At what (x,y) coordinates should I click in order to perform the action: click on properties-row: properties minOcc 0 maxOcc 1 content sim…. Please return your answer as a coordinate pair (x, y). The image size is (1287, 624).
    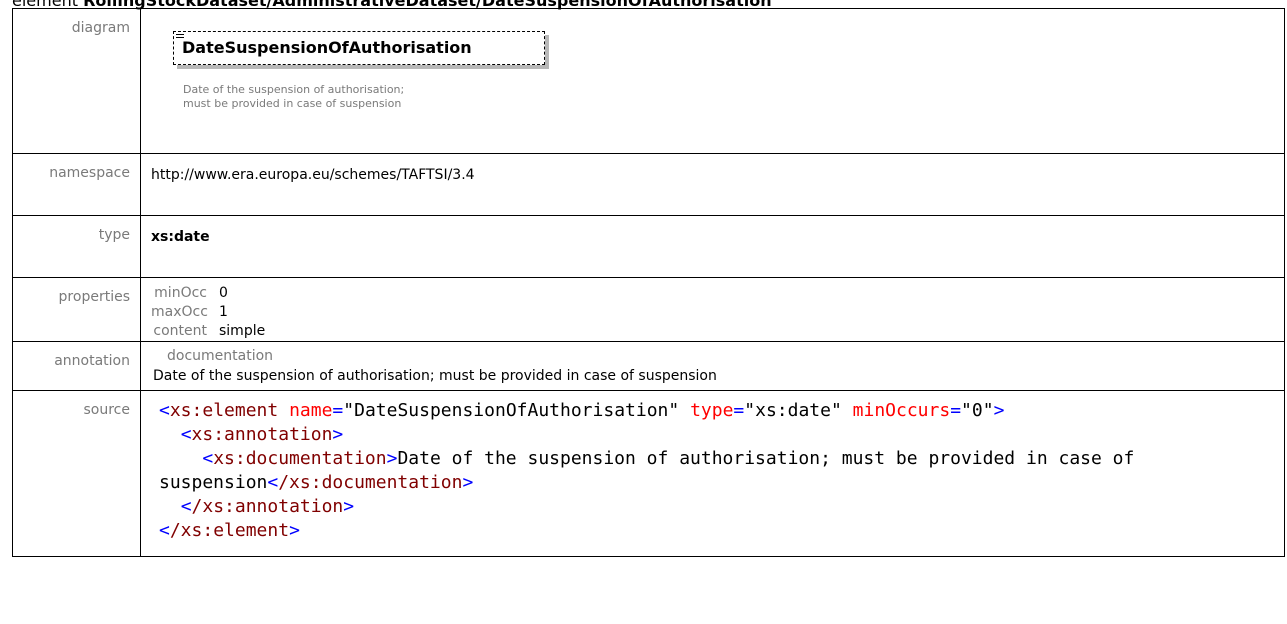
    Looking at the image, I should click on (648, 309).